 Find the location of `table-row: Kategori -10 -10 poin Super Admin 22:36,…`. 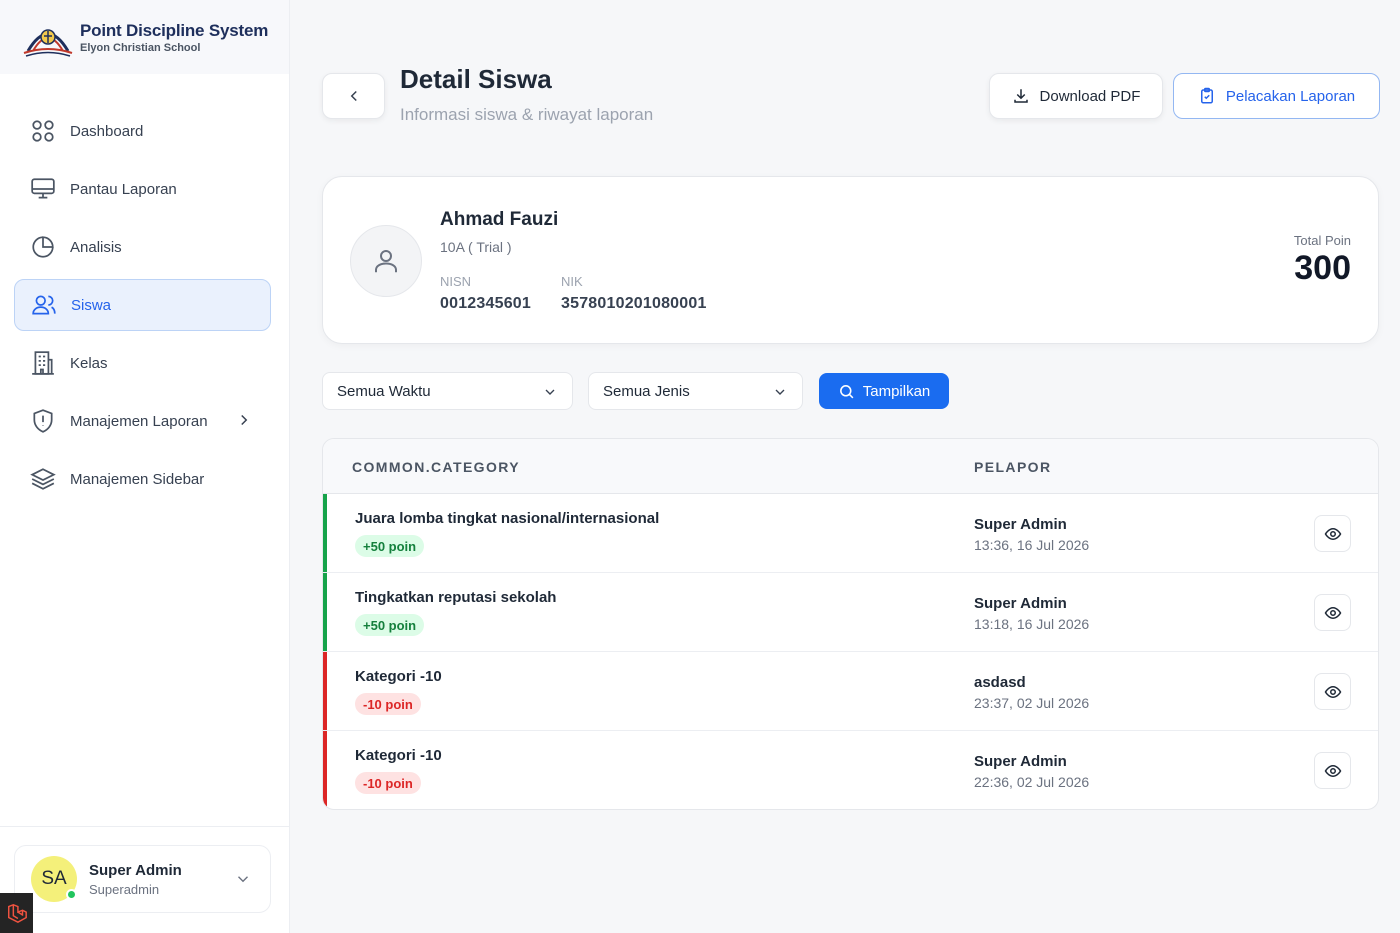

table-row: Kategori -10 -10 poin Super Admin 22:36,… is located at coordinates (850, 770).